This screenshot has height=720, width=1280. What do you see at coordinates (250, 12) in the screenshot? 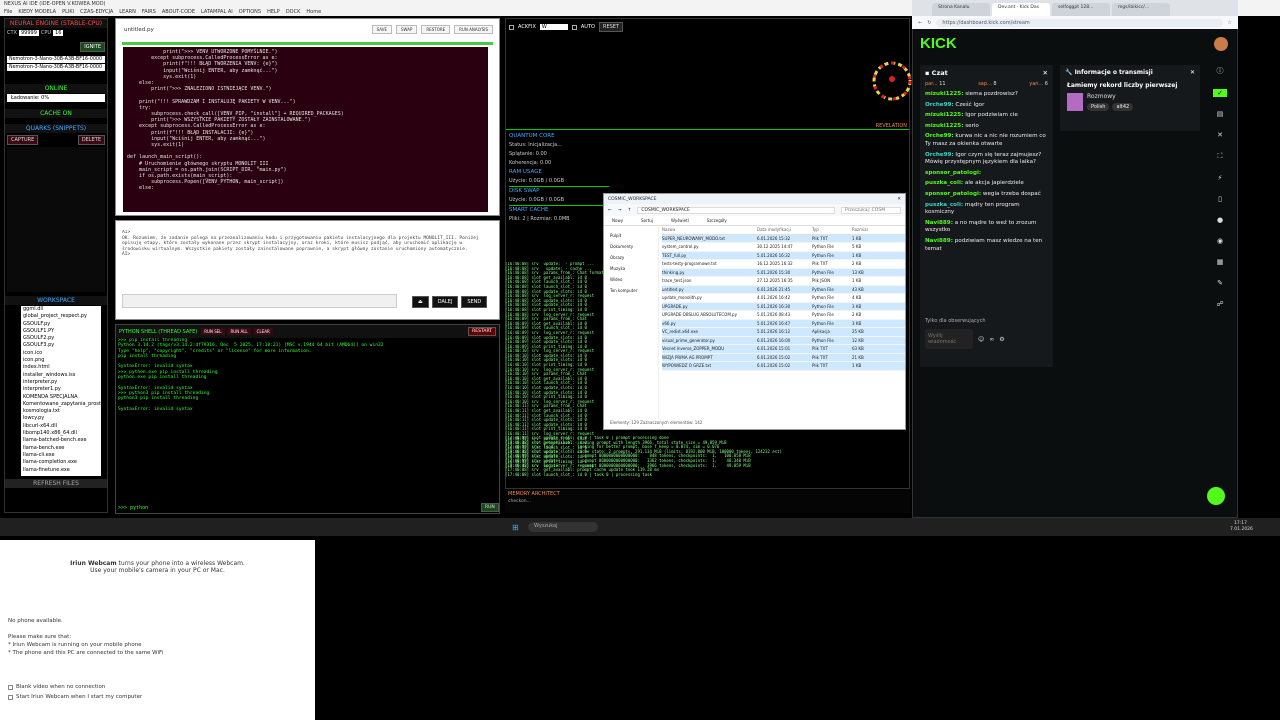
I see `menu-item-8: OPTIONS` at bounding box center [250, 12].